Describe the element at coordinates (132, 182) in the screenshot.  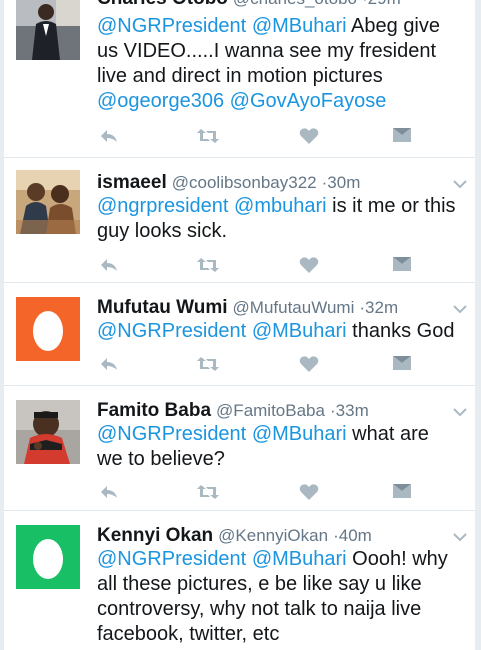
I see `author-name: ismaeel` at that location.